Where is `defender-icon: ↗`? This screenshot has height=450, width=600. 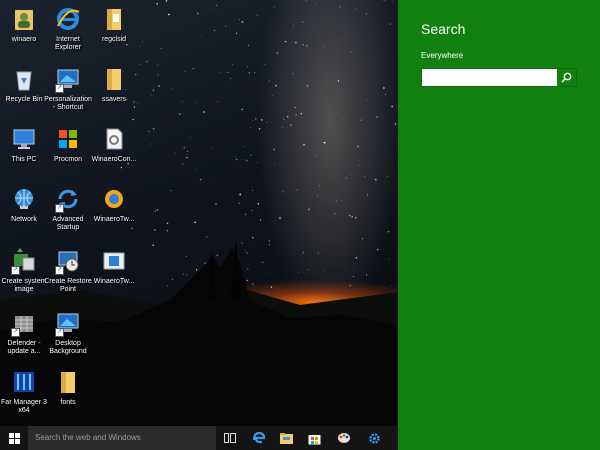
defender-icon: ↗ is located at coordinates (24, 323).